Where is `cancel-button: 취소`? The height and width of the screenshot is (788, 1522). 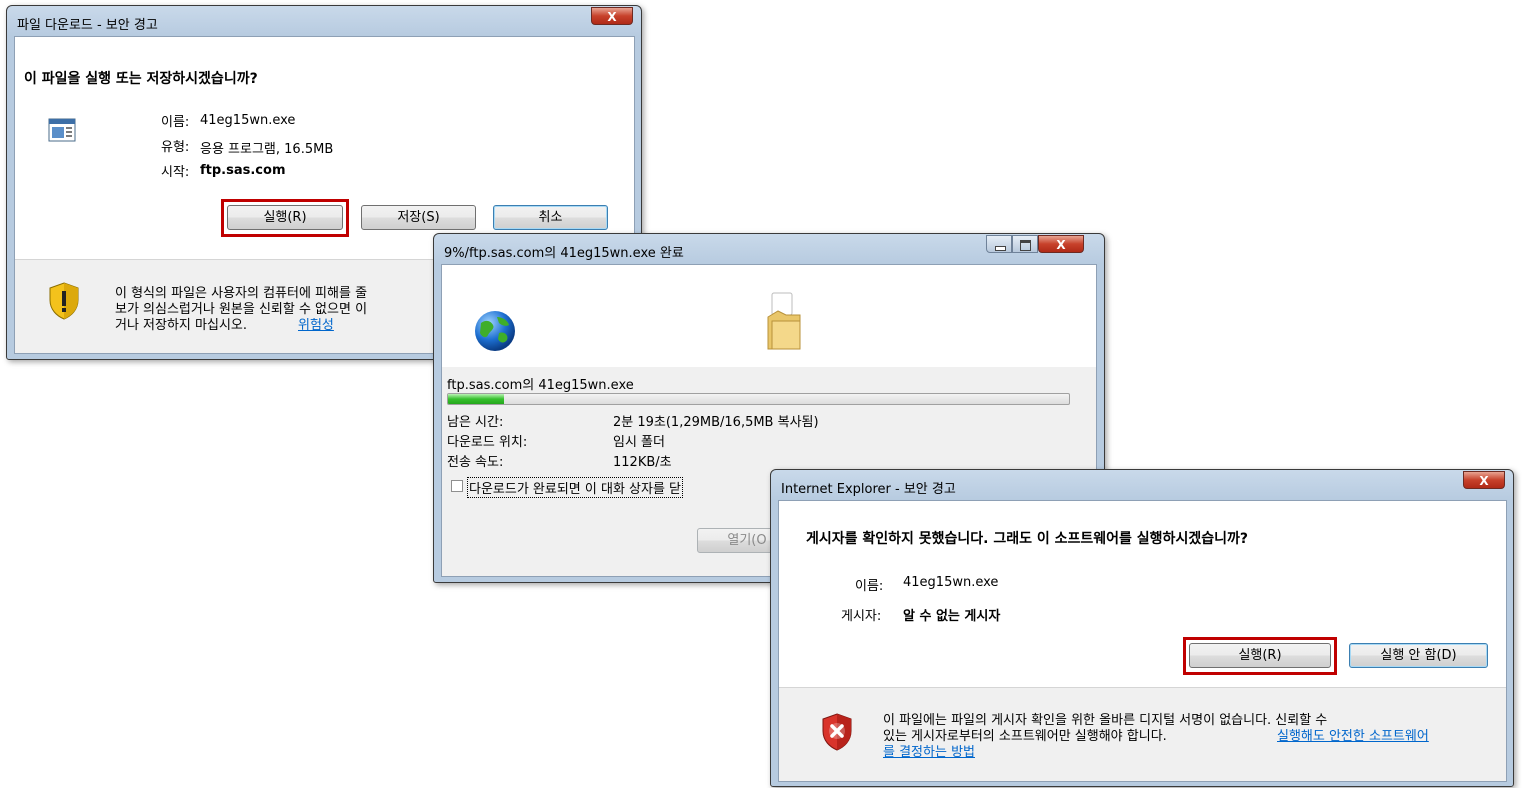 cancel-button: 취소 is located at coordinates (550, 217).